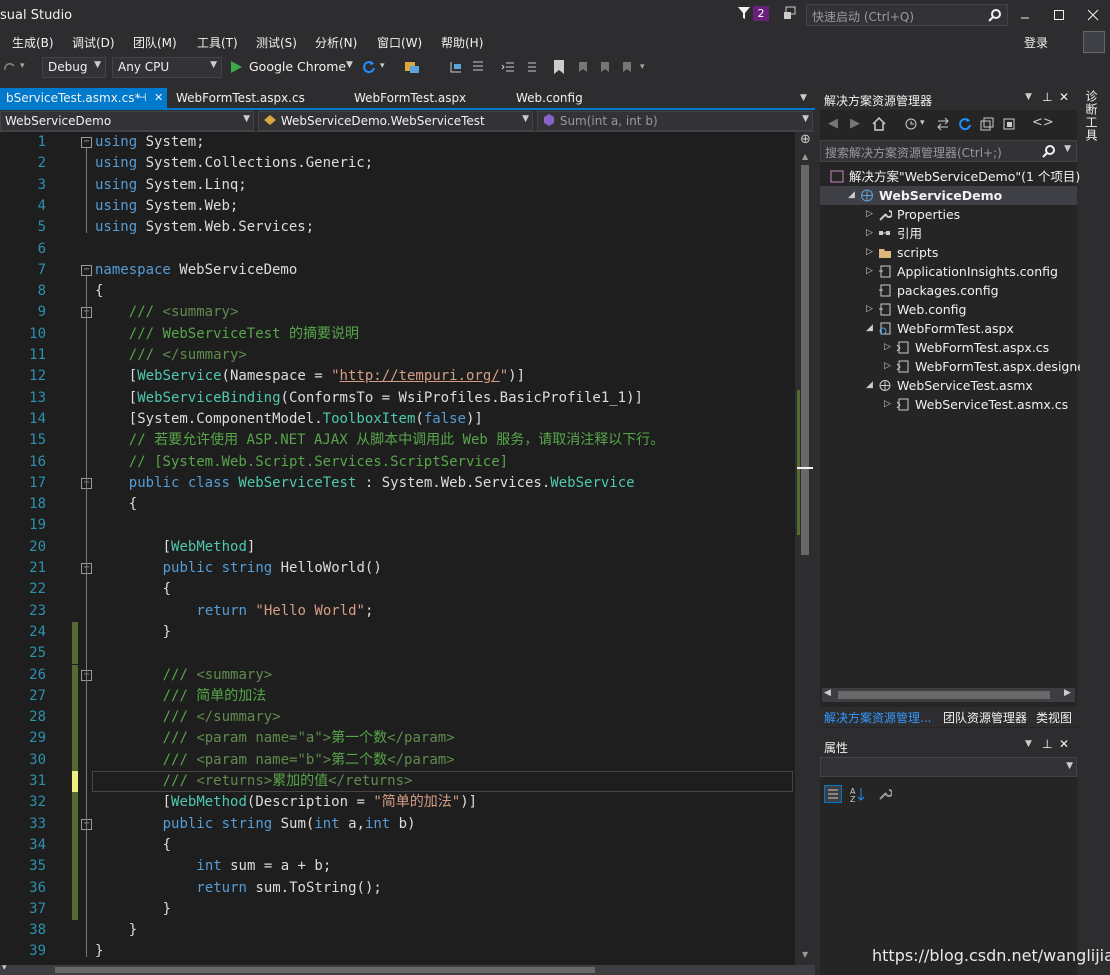  What do you see at coordinates (33, 42) in the screenshot?
I see `menu-build: 生成(B)` at bounding box center [33, 42].